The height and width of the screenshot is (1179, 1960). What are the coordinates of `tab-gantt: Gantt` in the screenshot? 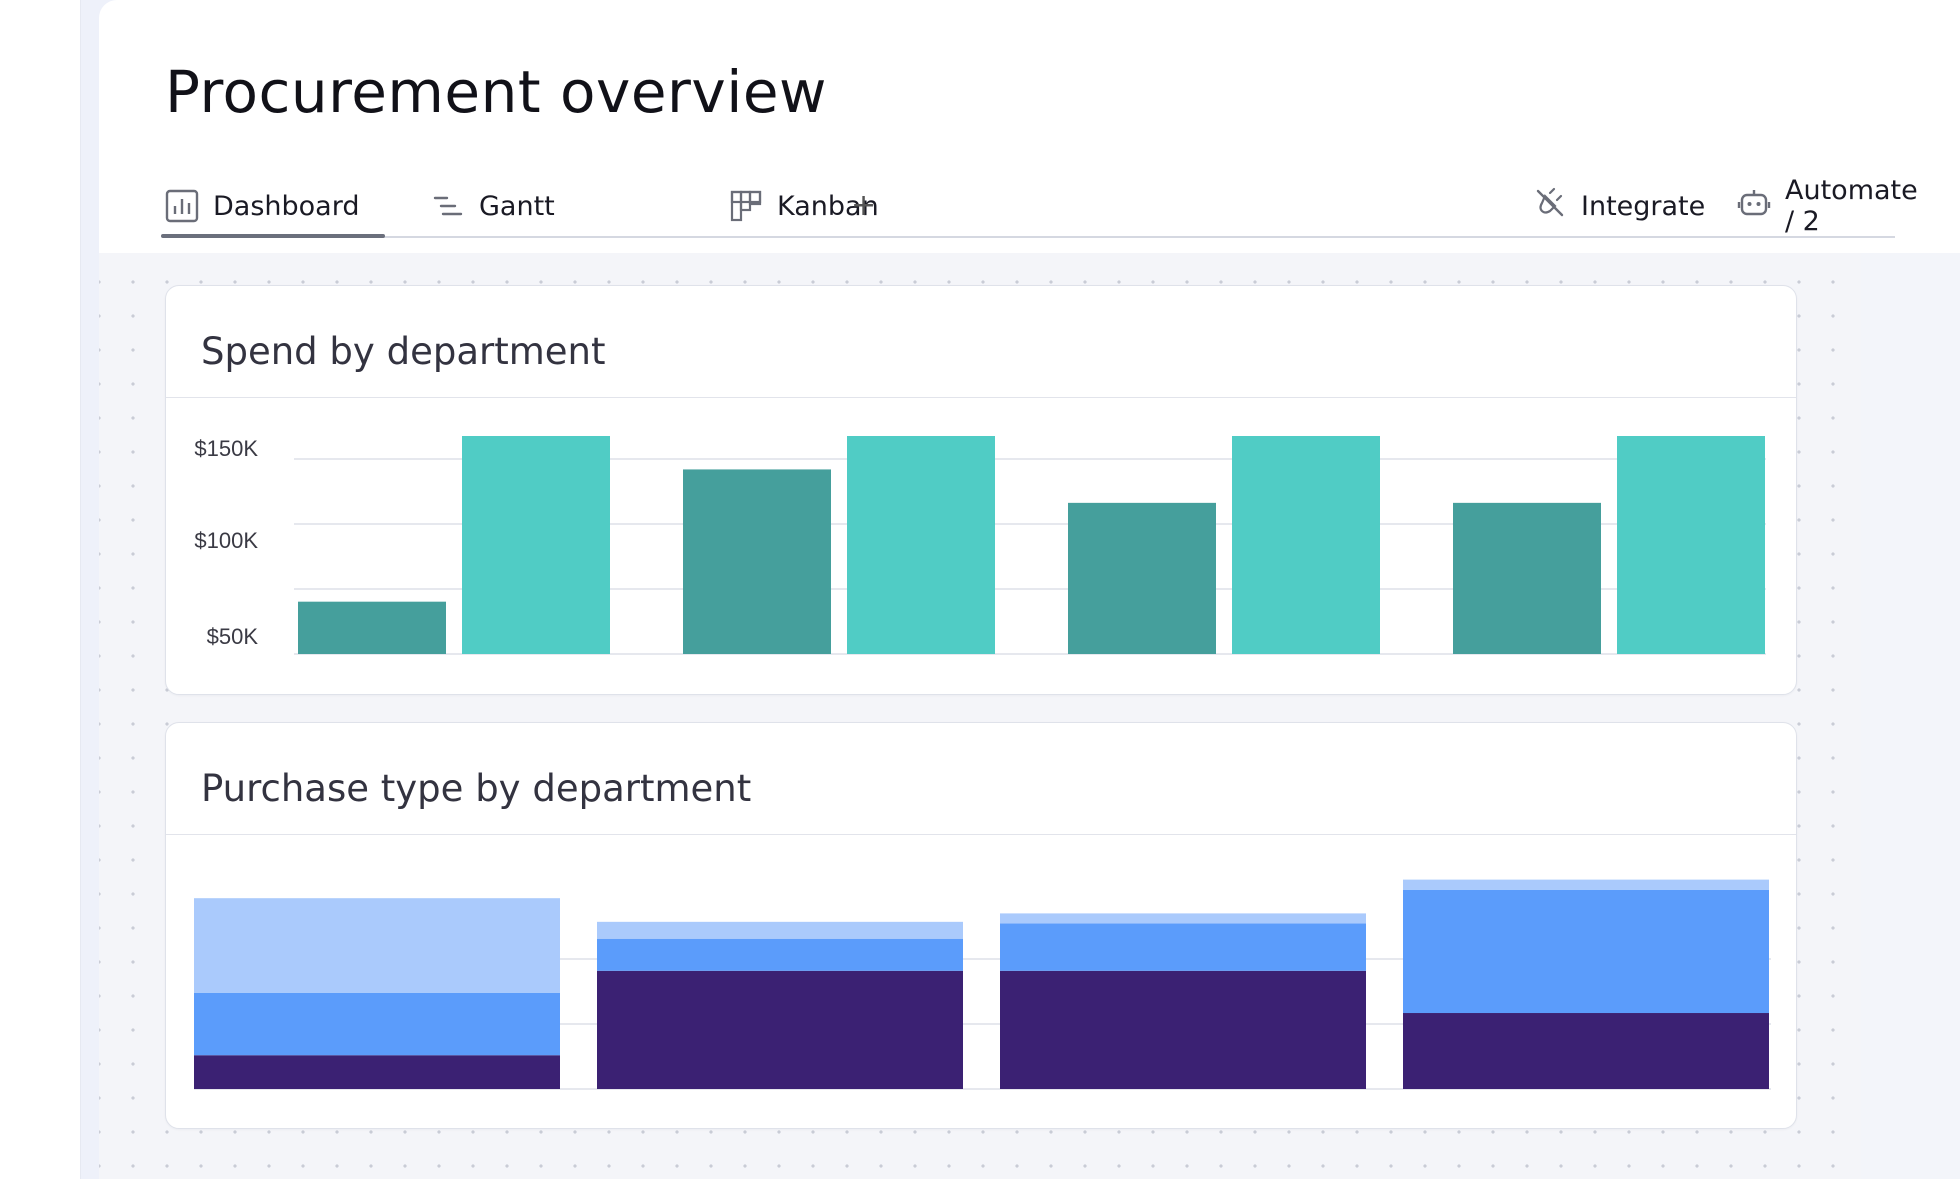 It's located at (493, 206).